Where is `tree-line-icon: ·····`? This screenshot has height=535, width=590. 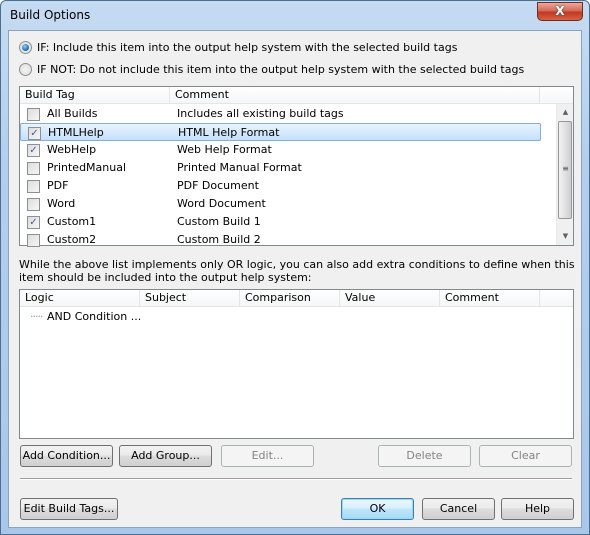
tree-line-icon: ····· is located at coordinates (37, 316).